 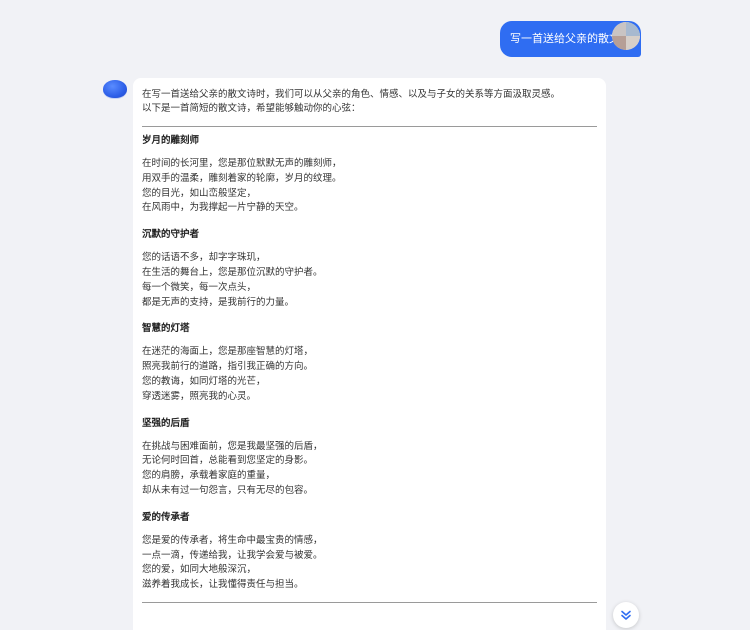 I want to click on verse-line: 无论何时回首，总能看到您坚定的身影。, so click(x=228, y=461).